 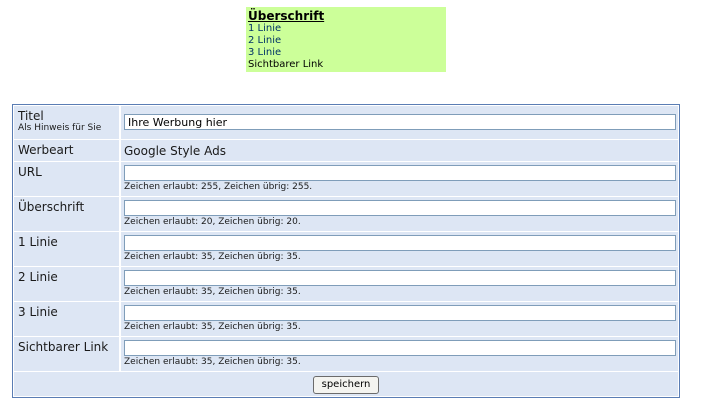 I want to click on ad-preview-visible-link: Sichtbarer Link, so click(x=346, y=65).